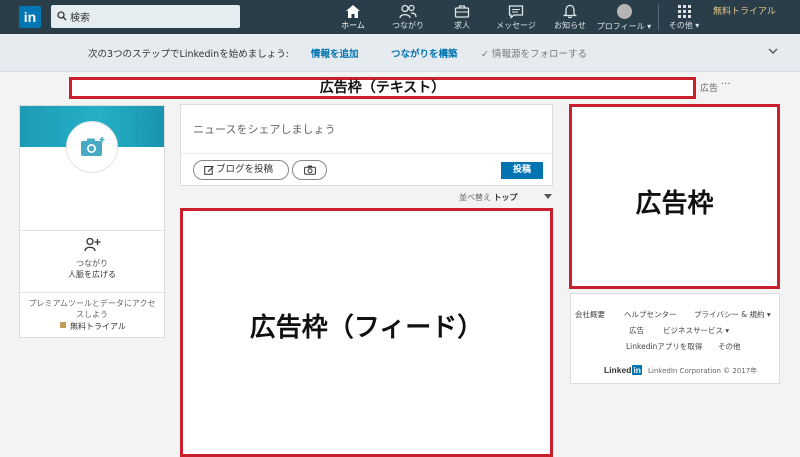 This screenshot has width=800, height=457. Describe the element at coordinates (709, 89) in the screenshot. I see `ad-label: 広告` at that location.